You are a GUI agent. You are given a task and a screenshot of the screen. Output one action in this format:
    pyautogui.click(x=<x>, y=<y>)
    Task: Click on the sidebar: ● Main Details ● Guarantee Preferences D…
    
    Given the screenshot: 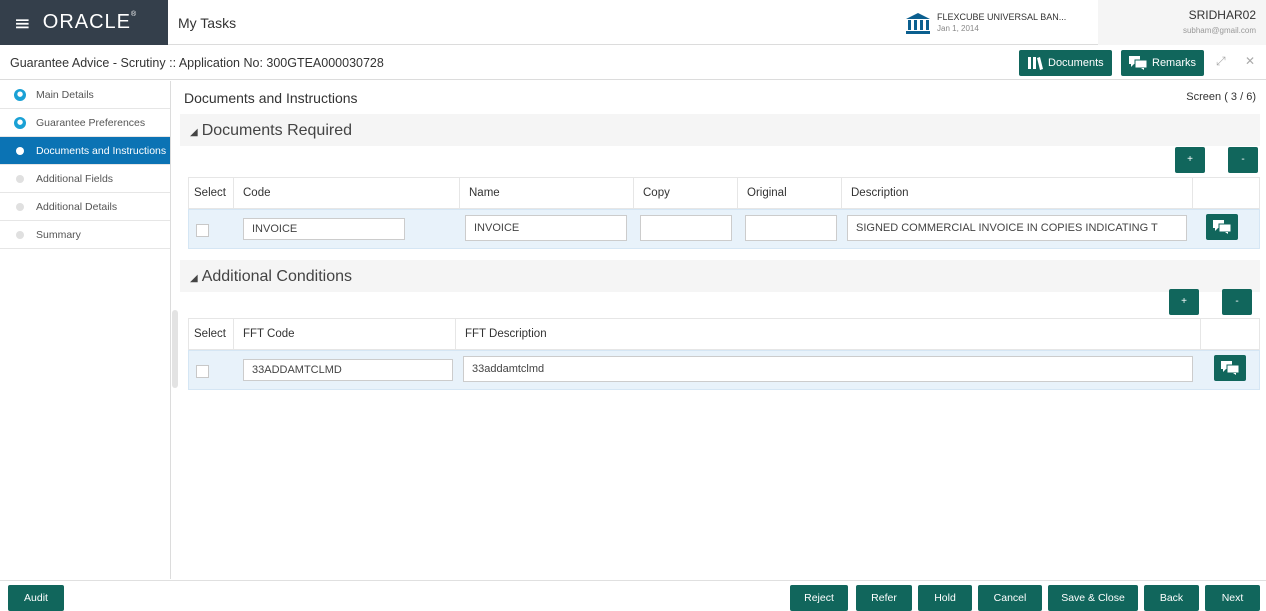 What is the action you would take?
    pyautogui.click(x=85, y=330)
    